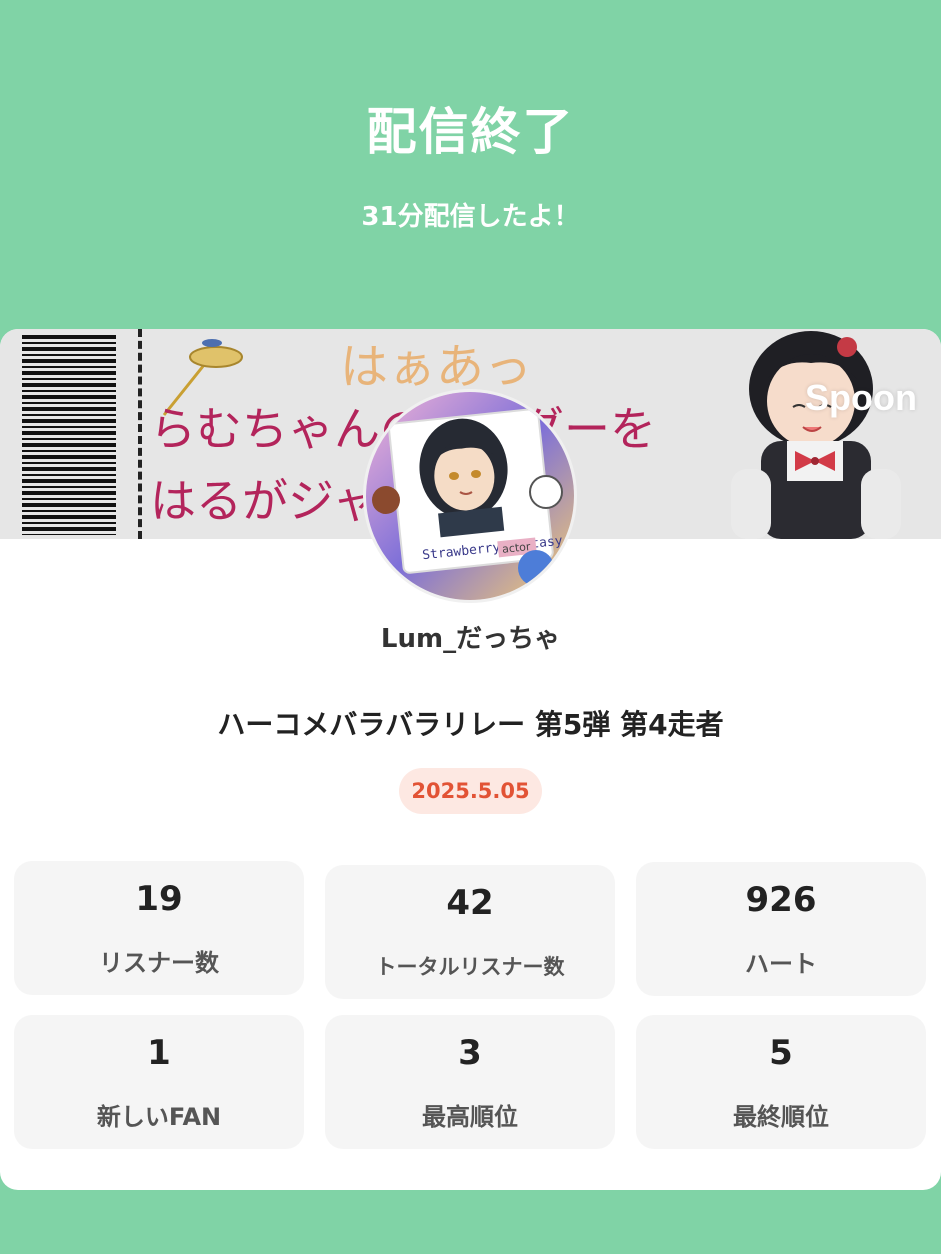 This screenshot has width=941, height=1254. I want to click on barcode-graphic, so click(69, 435).